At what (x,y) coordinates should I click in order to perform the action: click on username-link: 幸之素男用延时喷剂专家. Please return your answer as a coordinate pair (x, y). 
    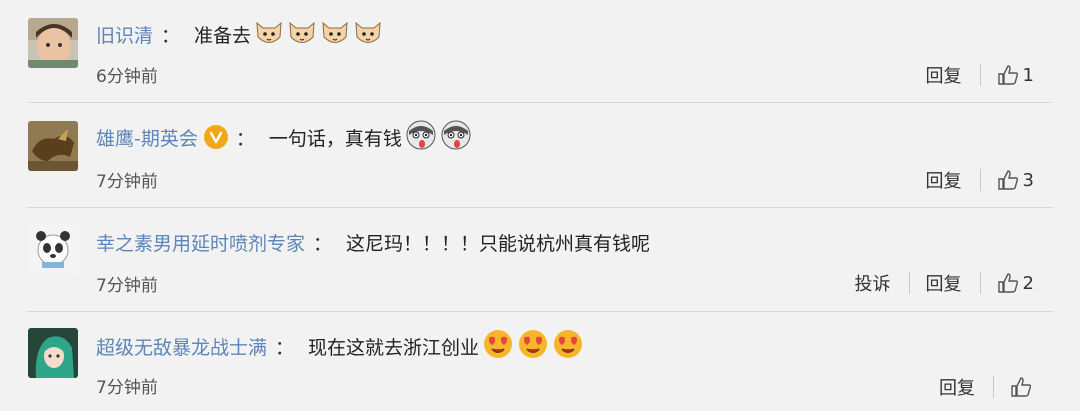
    Looking at the image, I should click on (200, 242).